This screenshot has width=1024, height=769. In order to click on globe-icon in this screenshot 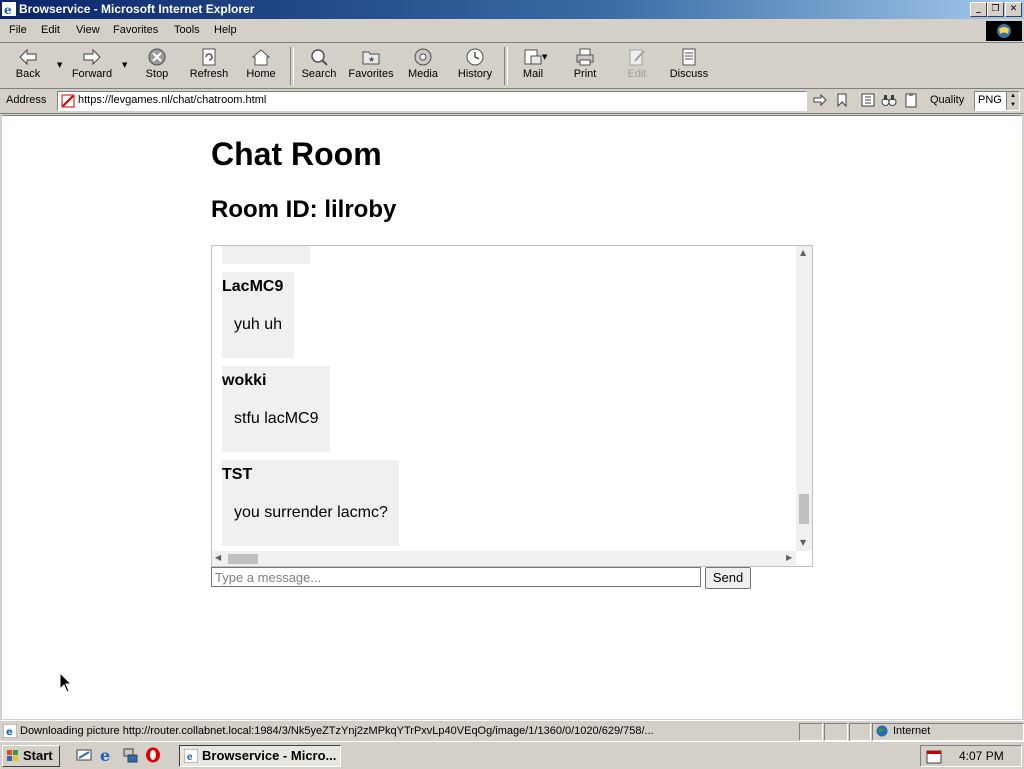, I will do `click(882, 731)`.